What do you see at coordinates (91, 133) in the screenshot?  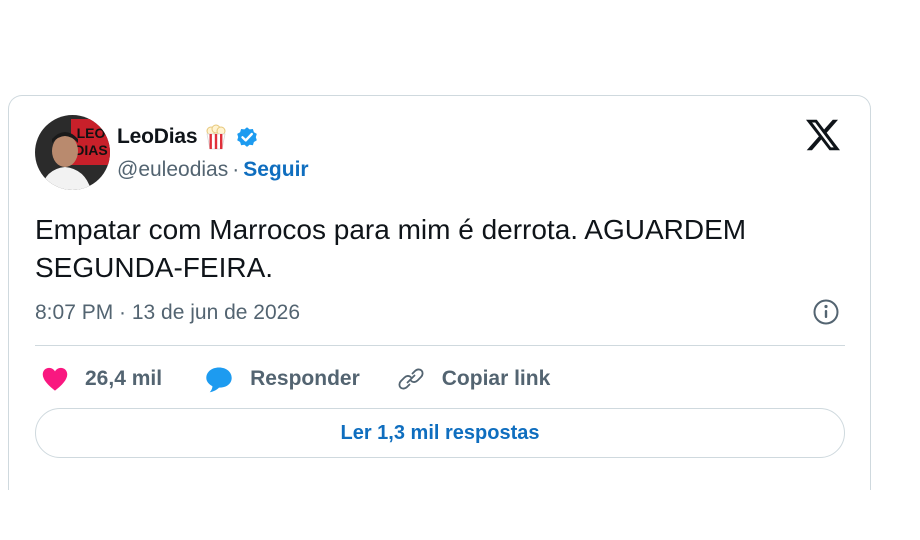 I see `svg-text: LEO` at bounding box center [91, 133].